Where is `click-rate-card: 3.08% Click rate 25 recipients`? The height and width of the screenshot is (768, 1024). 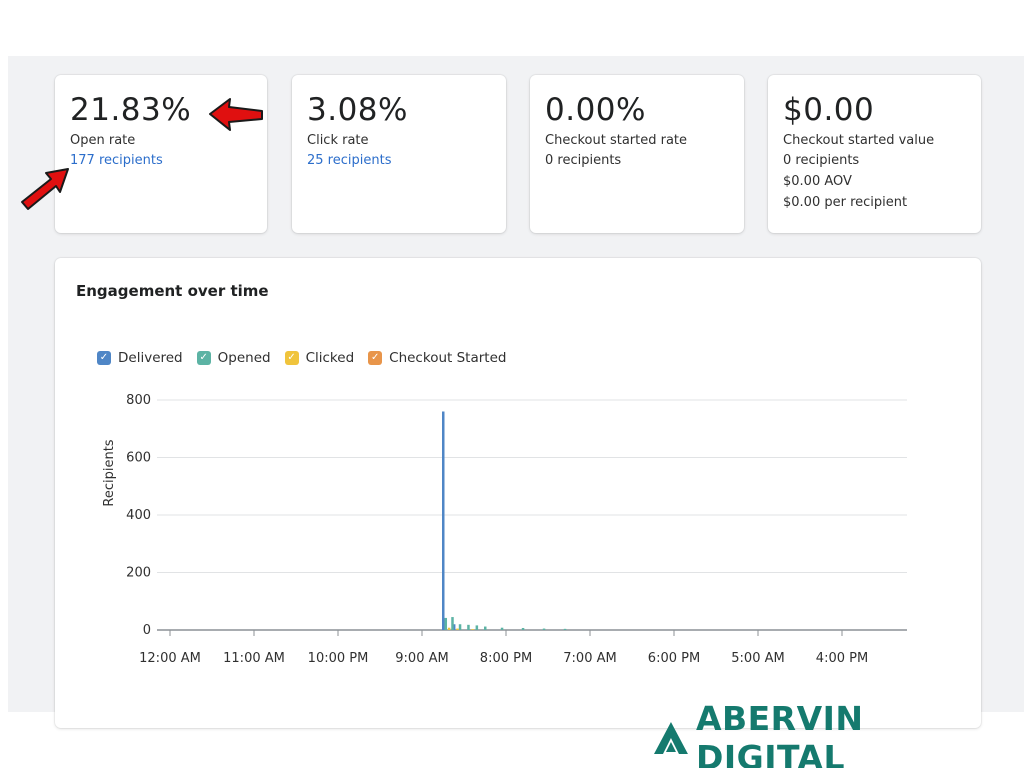 click-rate-card: 3.08% Click rate 25 recipients is located at coordinates (399, 154).